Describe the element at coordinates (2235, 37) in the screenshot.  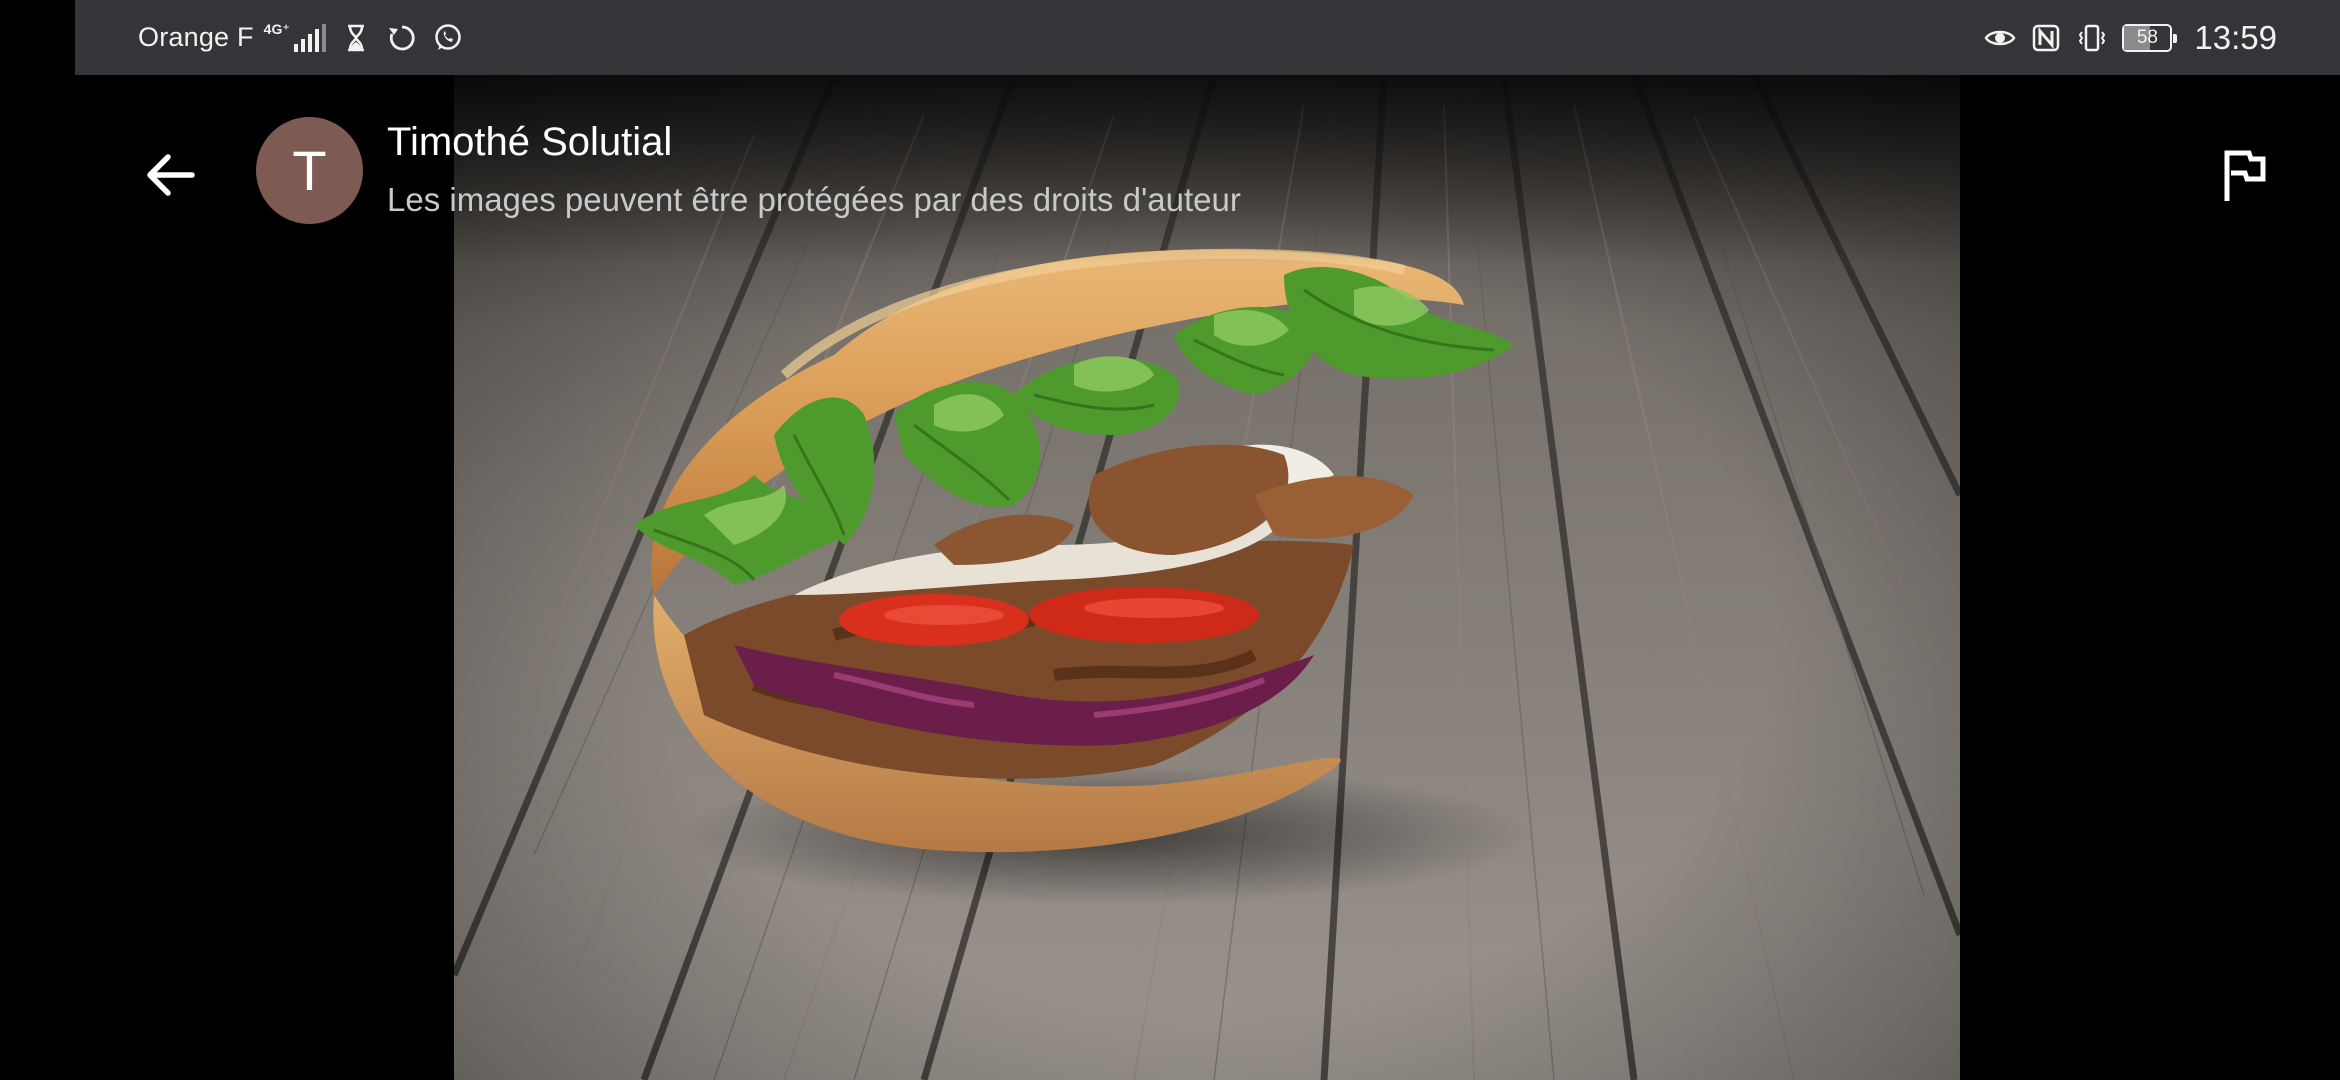
I see `status-time: 13:59` at that location.